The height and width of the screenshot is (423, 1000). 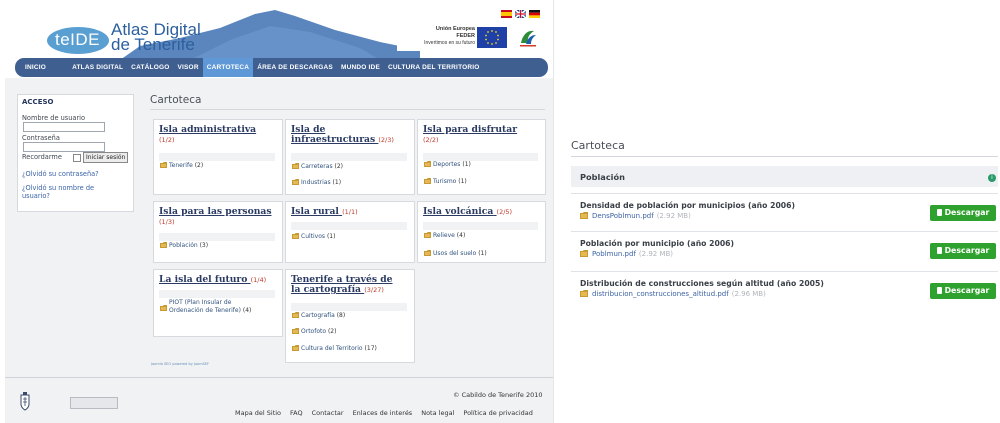 I want to click on site-title: Atlas Digital de Tenerife, so click(x=156, y=37).